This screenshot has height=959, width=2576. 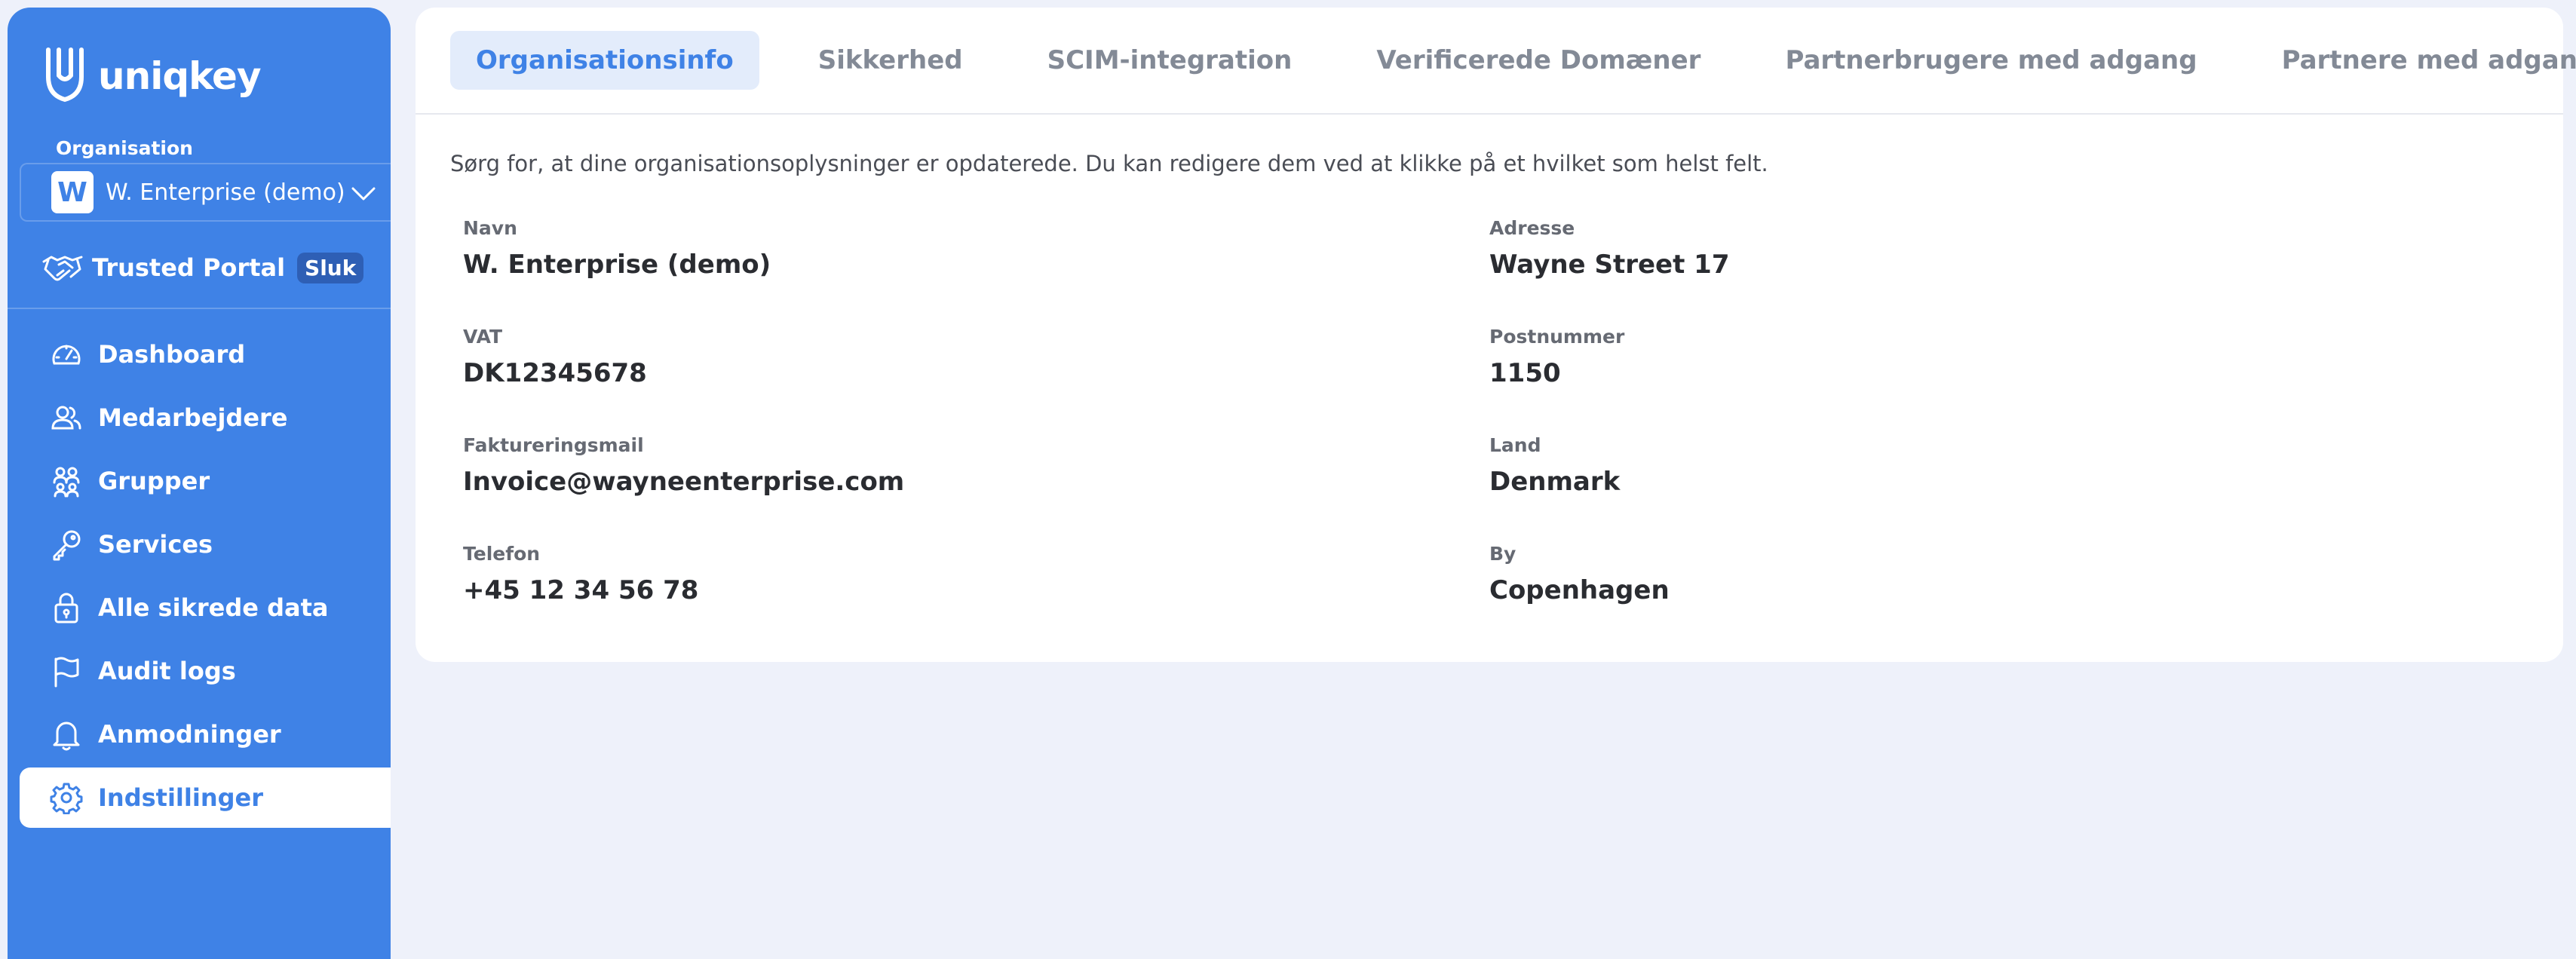 I want to click on sidebar-item-anmodninger: Anmodninger, so click(x=205, y=734).